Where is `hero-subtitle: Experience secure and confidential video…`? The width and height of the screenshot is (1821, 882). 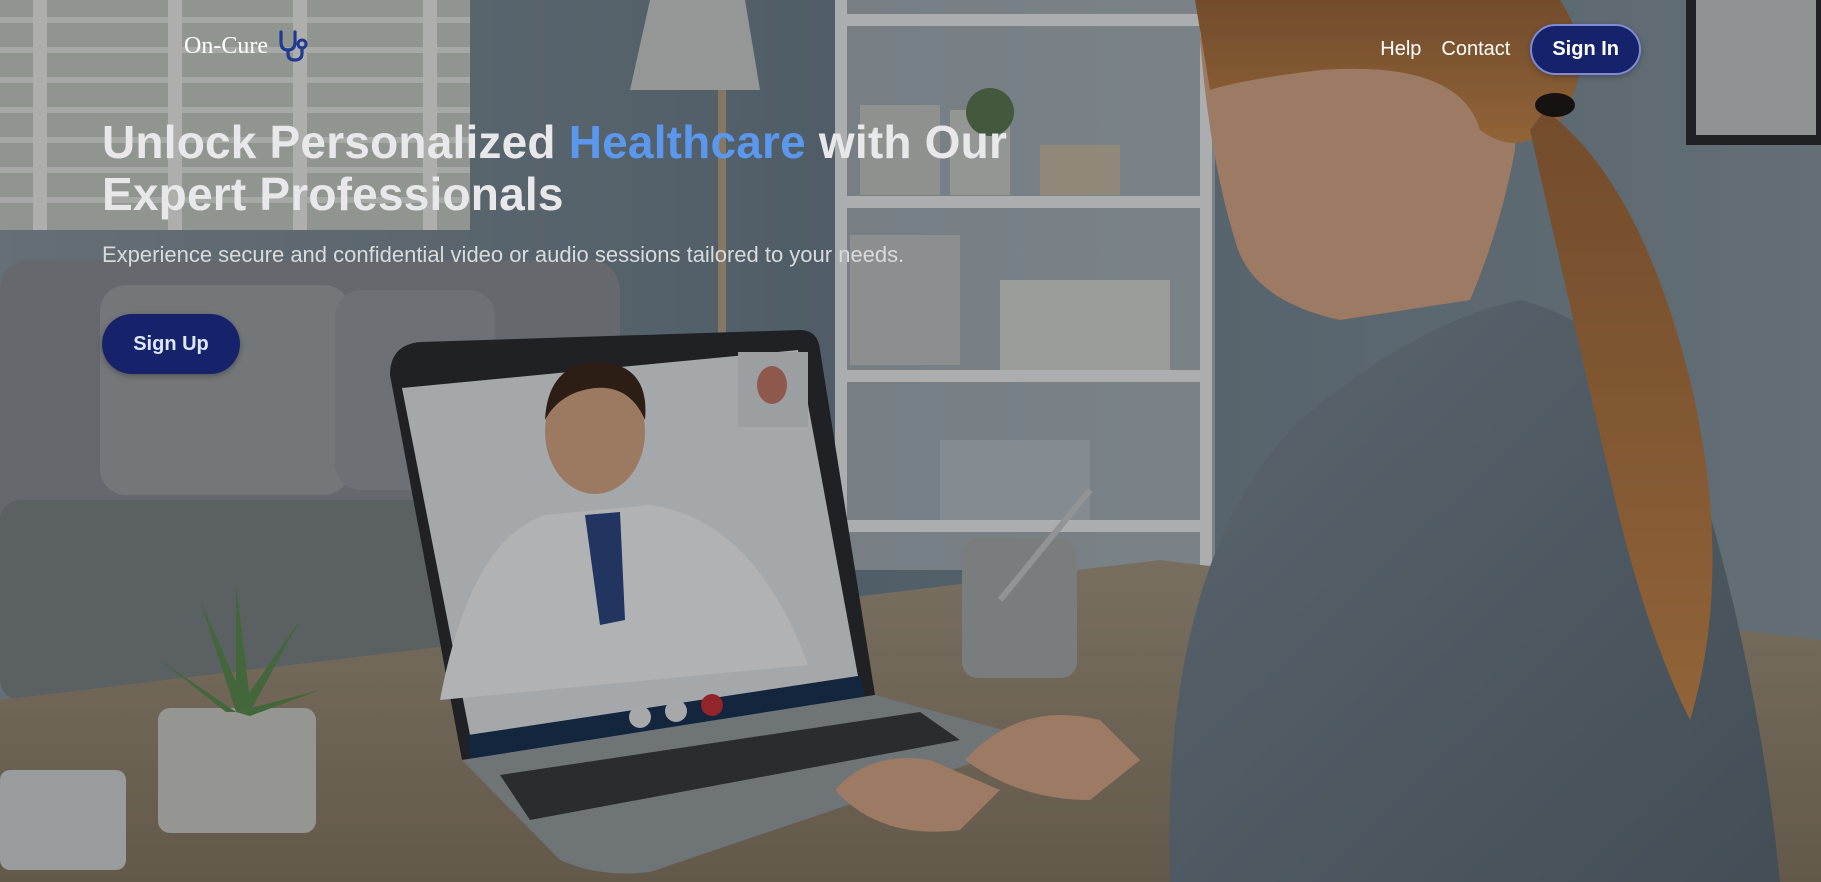
hero-subtitle: Experience secure and confidential video… is located at coordinates (503, 254).